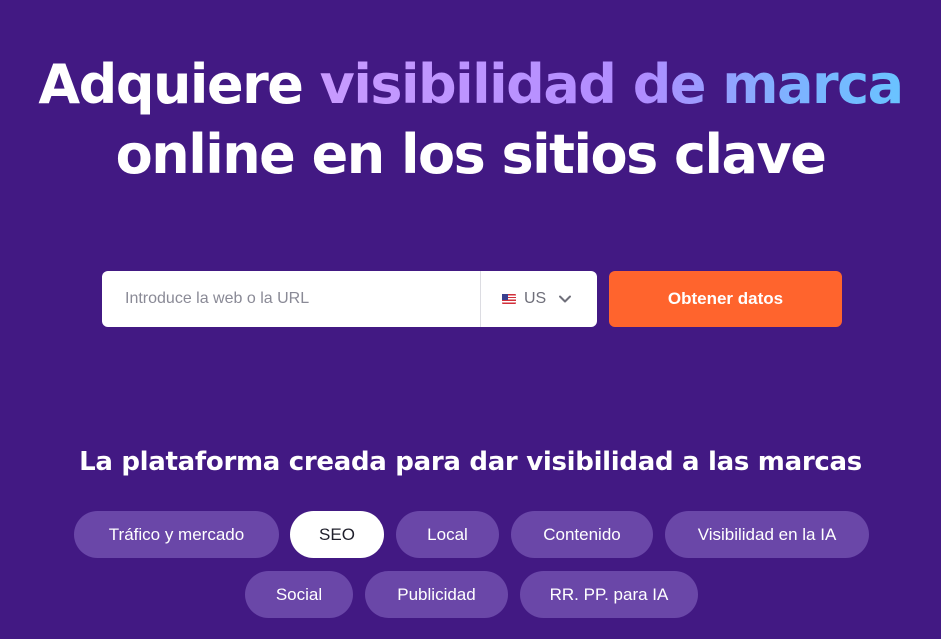 This screenshot has height=639, width=941. What do you see at coordinates (509, 299) in the screenshot?
I see `us-flag-icon` at bounding box center [509, 299].